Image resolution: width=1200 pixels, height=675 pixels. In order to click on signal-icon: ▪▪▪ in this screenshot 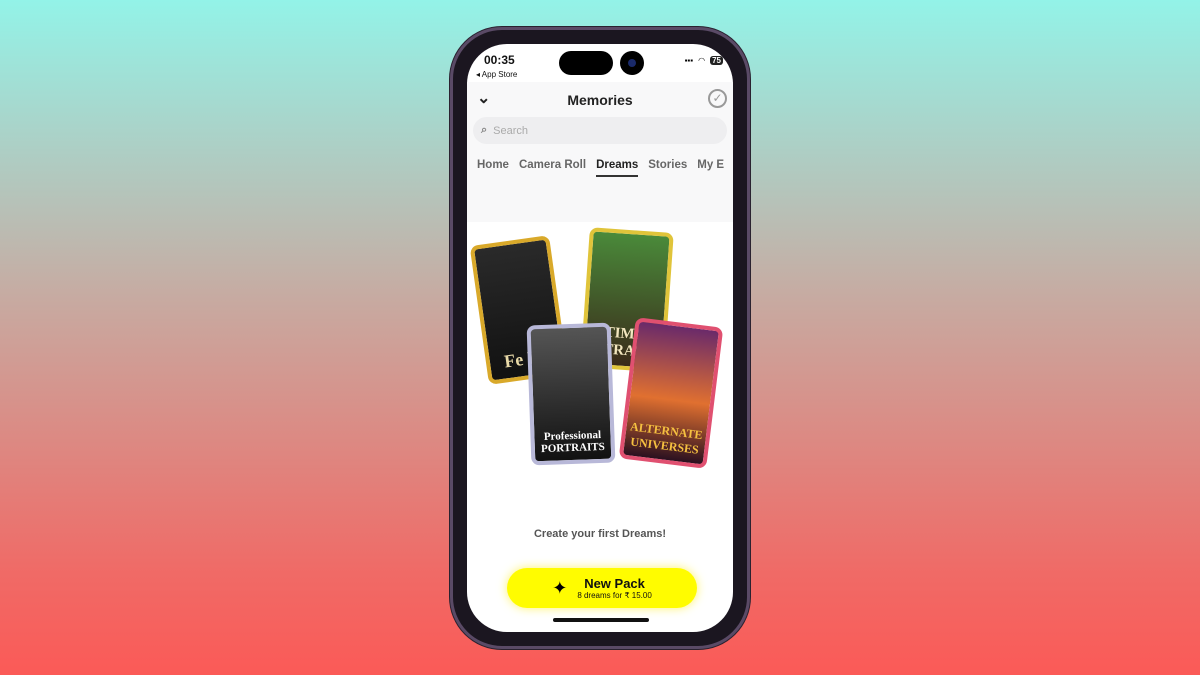, I will do `click(689, 60)`.